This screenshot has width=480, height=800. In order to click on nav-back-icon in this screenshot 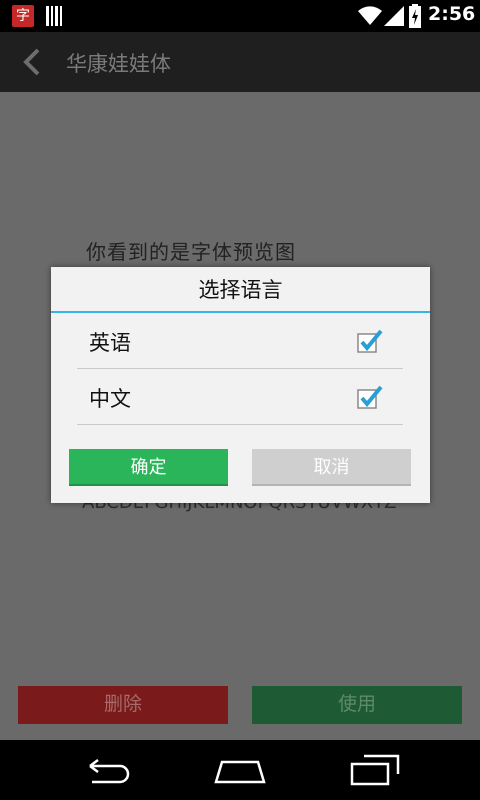, I will do `click(106, 771)`.